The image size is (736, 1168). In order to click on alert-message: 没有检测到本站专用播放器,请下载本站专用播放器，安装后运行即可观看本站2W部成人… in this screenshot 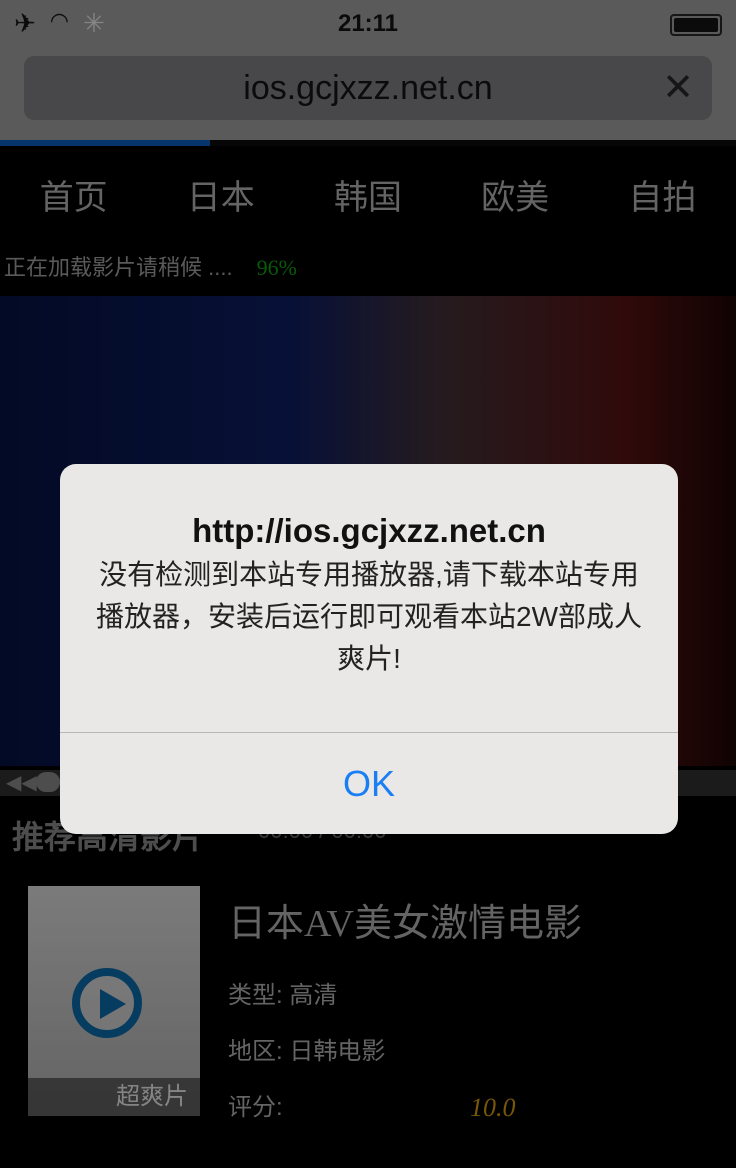, I will do `click(369, 616)`.